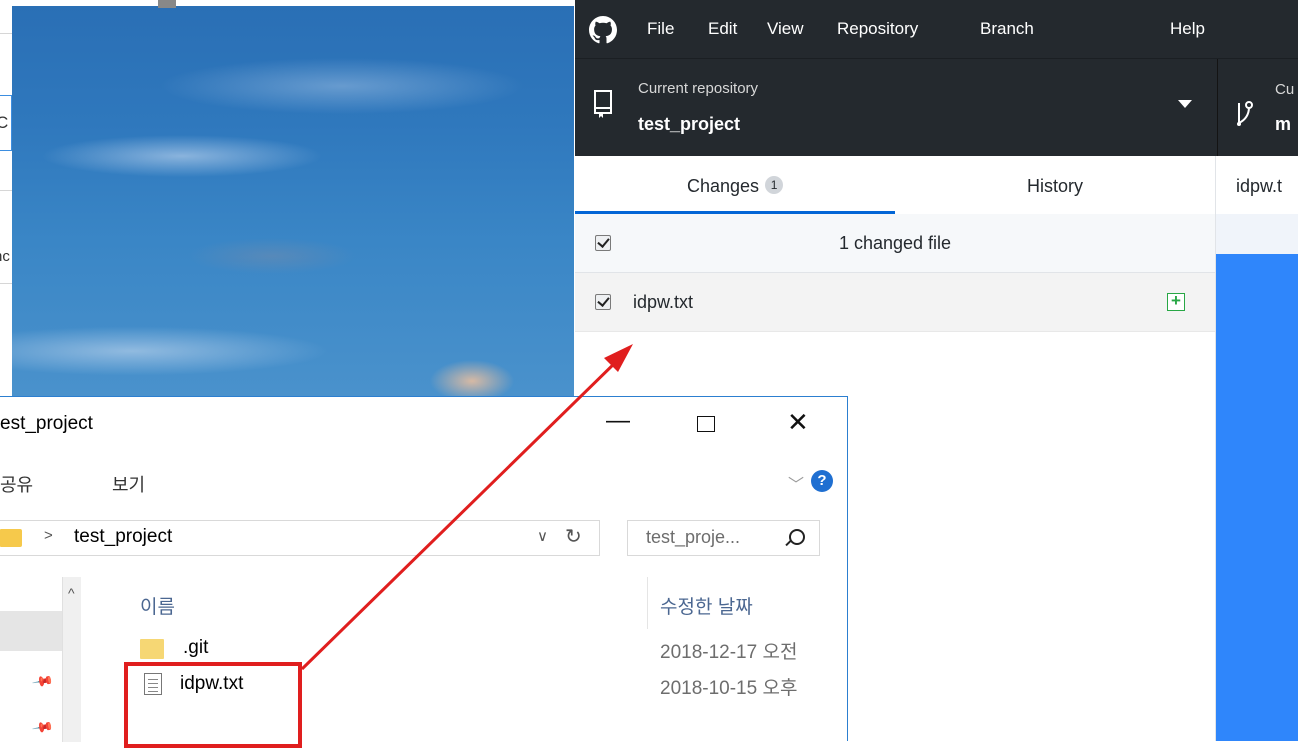  Describe the element at coordinates (300, 538) in the screenshot. I see `address-bar: > test_project ∨ ↻` at that location.